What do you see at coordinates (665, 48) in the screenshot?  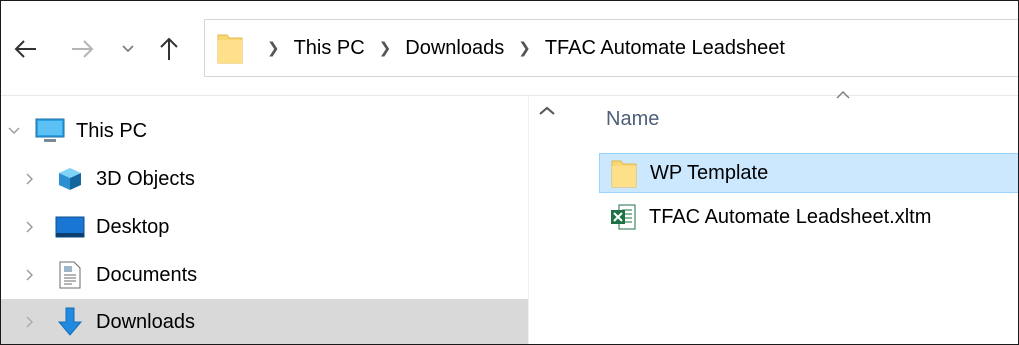 I see `breadcrumb-current-folder: TFAC Automate Leadsheet` at bounding box center [665, 48].